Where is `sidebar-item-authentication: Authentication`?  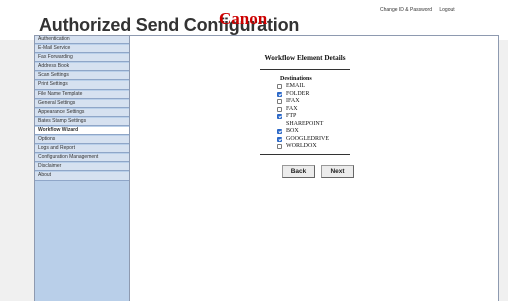
sidebar-item-authentication: Authentication is located at coordinates (82, 40).